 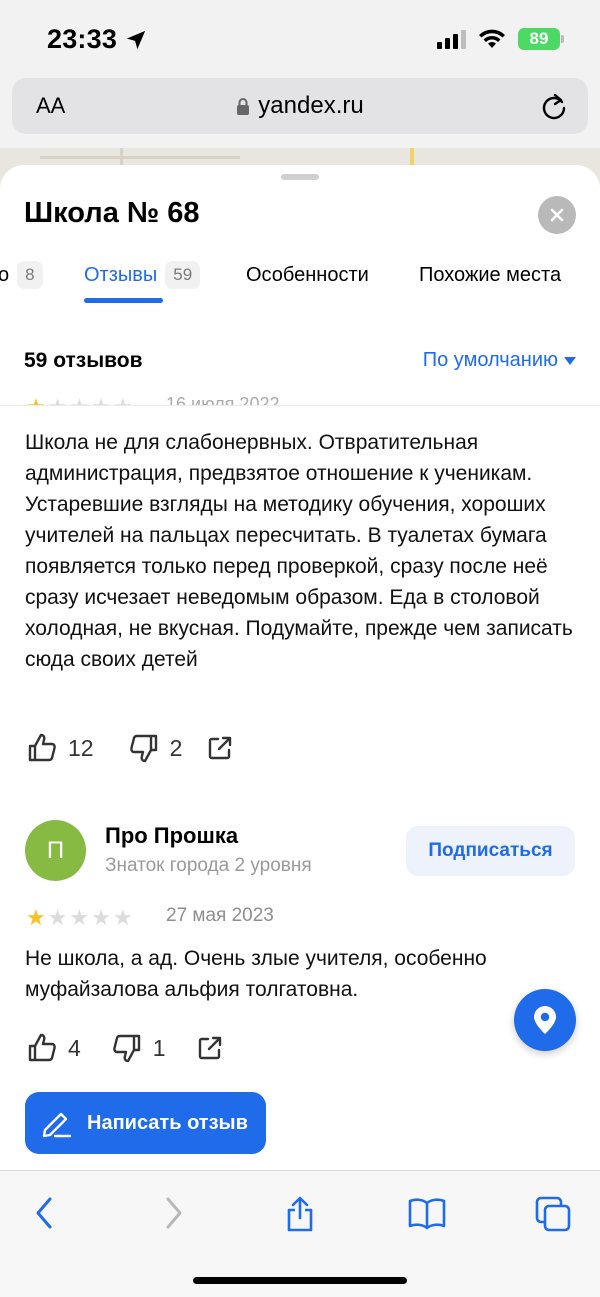 I want to click on sort-label: По умолчанию, so click(x=490, y=360).